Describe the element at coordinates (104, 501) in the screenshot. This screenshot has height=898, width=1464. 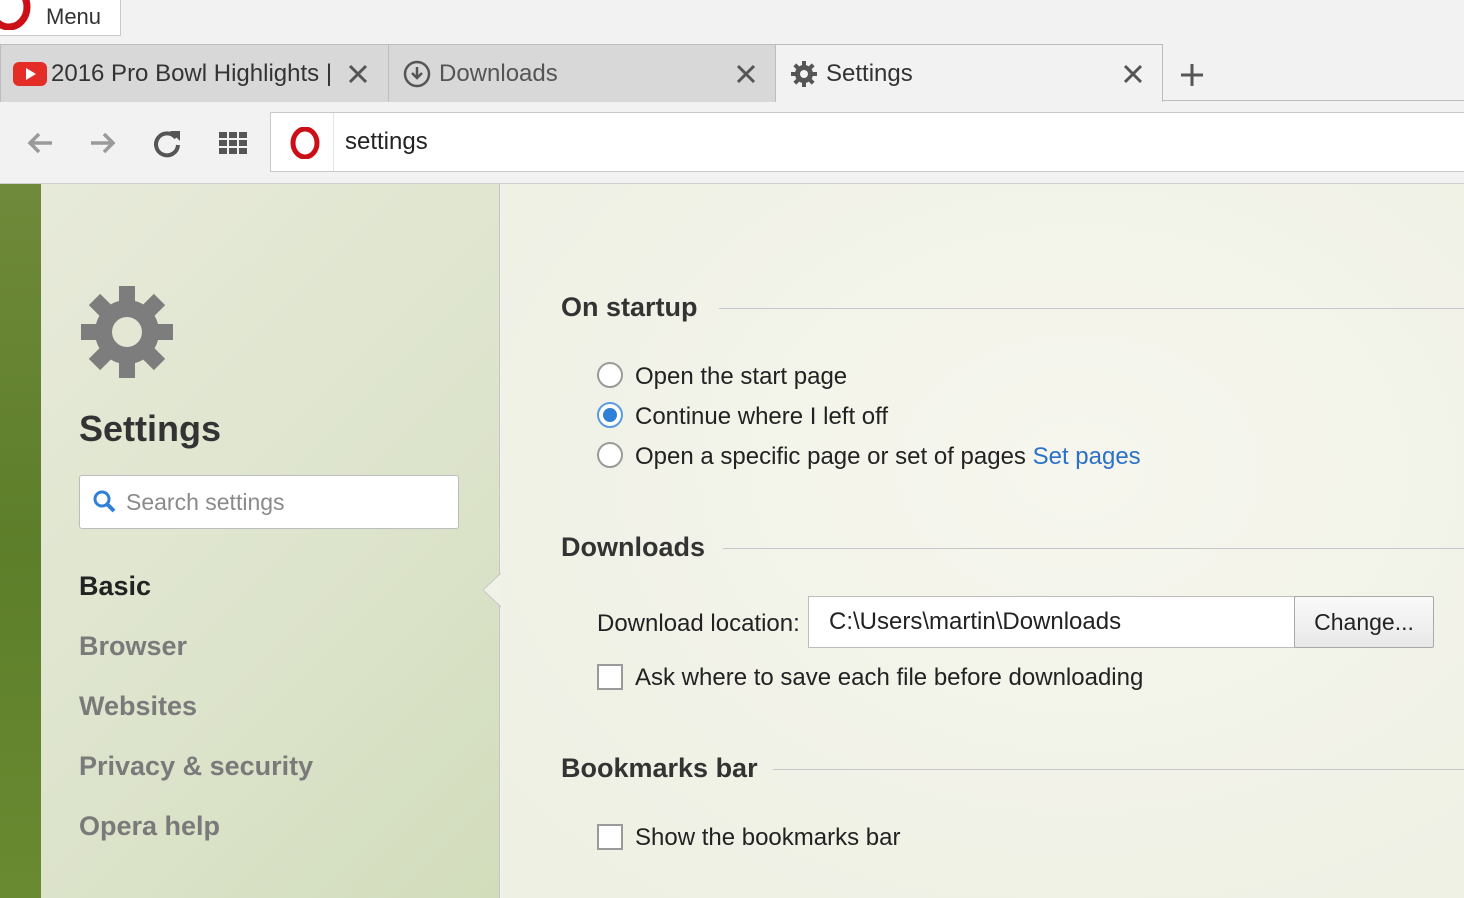
I see `search-icon` at that location.